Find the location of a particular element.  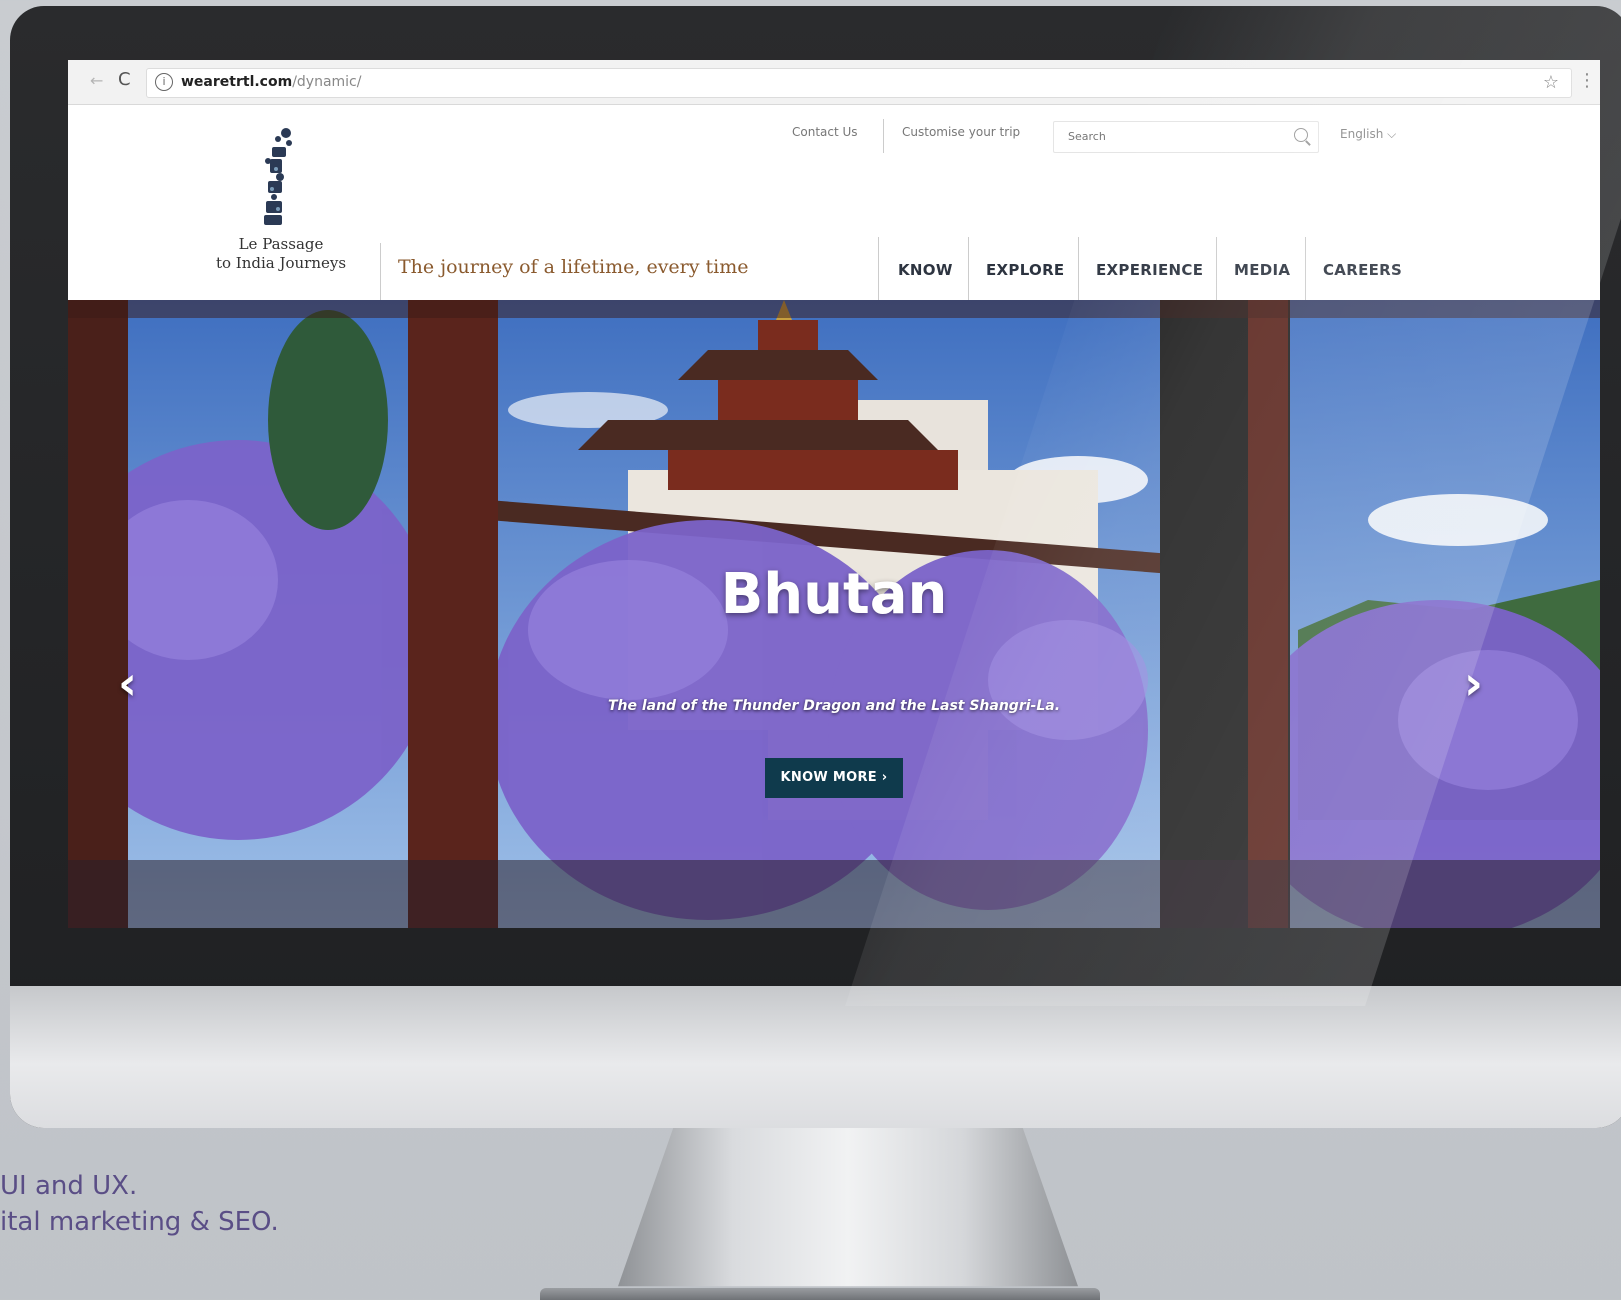

info-icon: i is located at coordinates (164, 82).